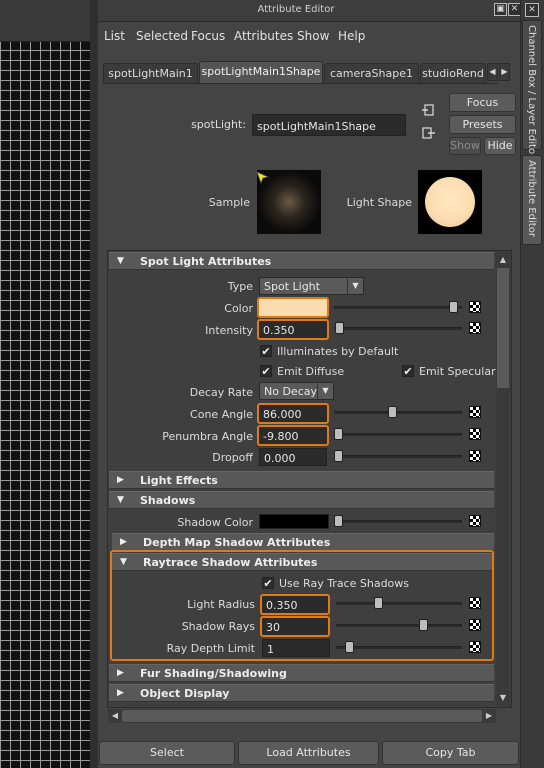  Describe the element at coordinates (303, 542) in the screenshot. I see `section-depth-map-shadow: ▶ Depth Map Shadow Attributes` at that location.